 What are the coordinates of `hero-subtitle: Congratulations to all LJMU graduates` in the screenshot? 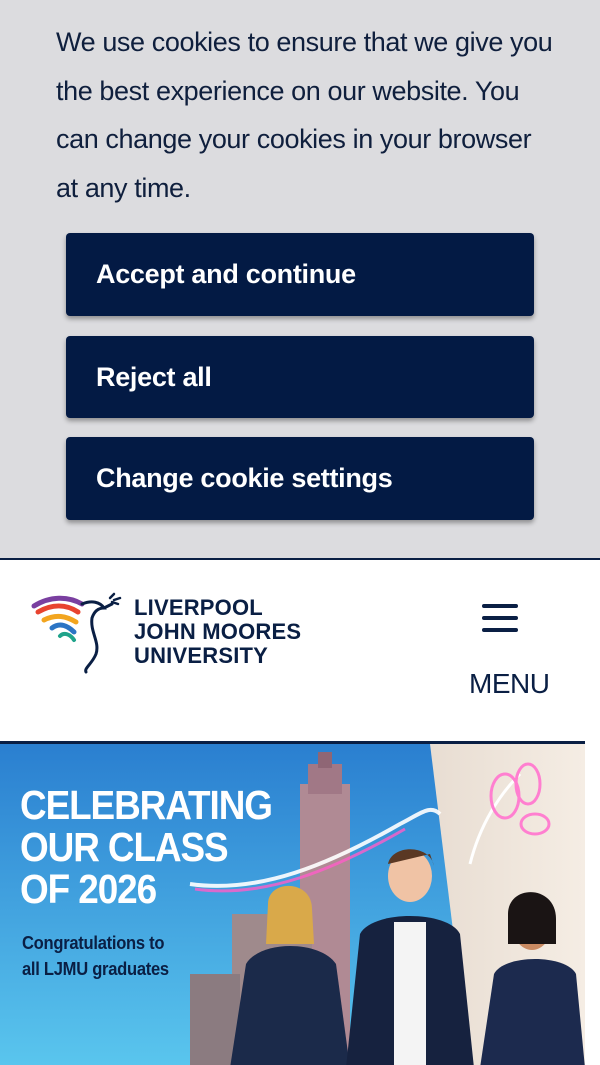 It's located at (95, 956).